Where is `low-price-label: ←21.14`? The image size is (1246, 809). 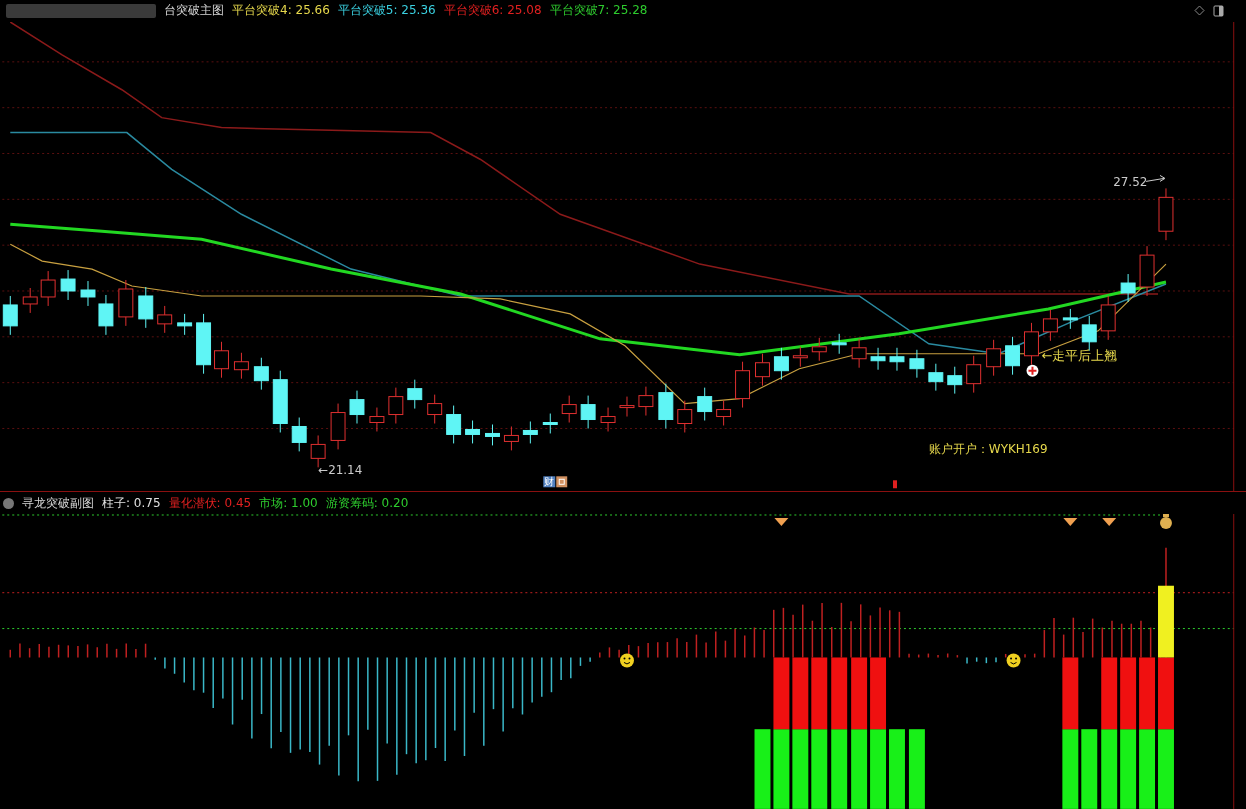 low-price-label: ←21.14 is located at coordinates (340, 470).